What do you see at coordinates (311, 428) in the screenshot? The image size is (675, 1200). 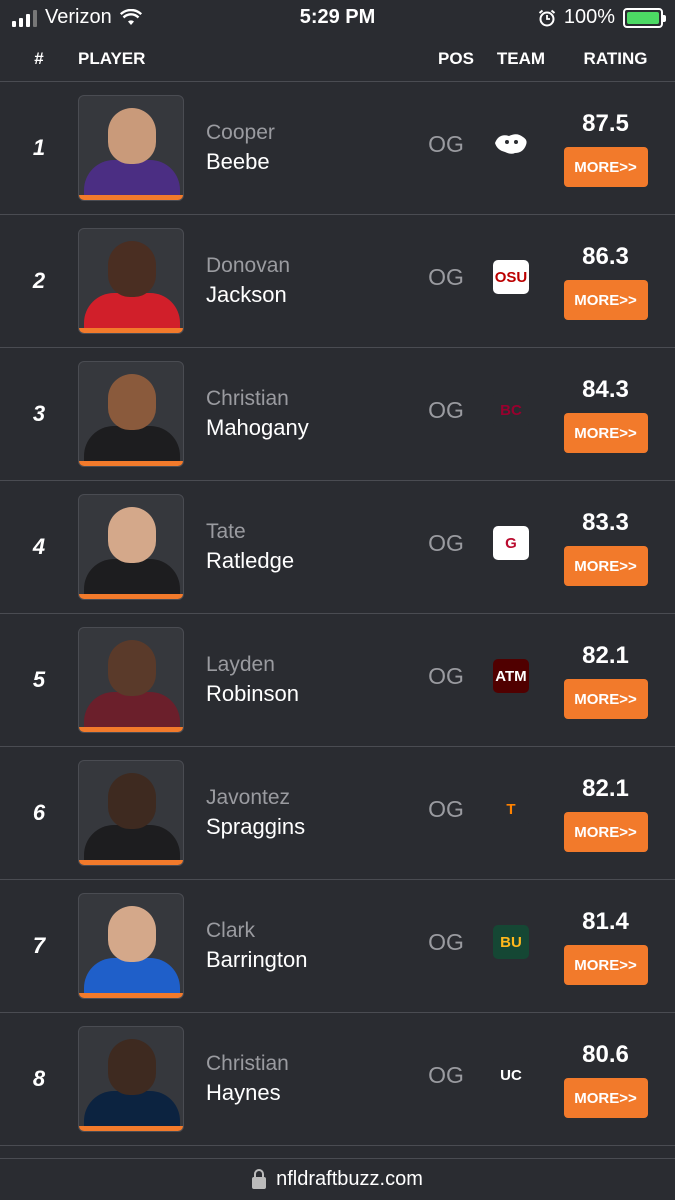 I see `player-last-name: Mahogany` at bounding box center [311, 428].